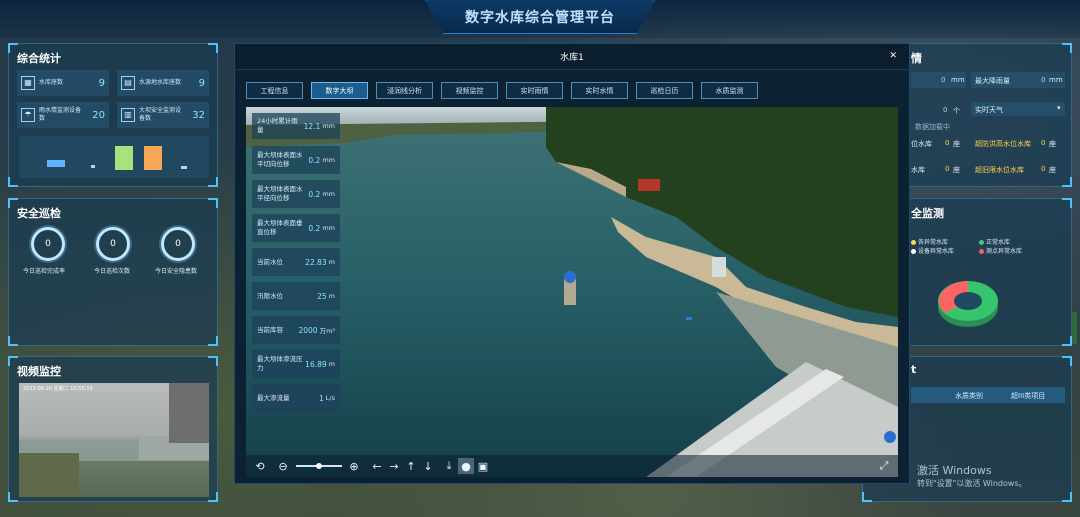 This screenshot has height=517, width=1080. I want to click on zoom-out-icon: ⊖, so click(283, 466).